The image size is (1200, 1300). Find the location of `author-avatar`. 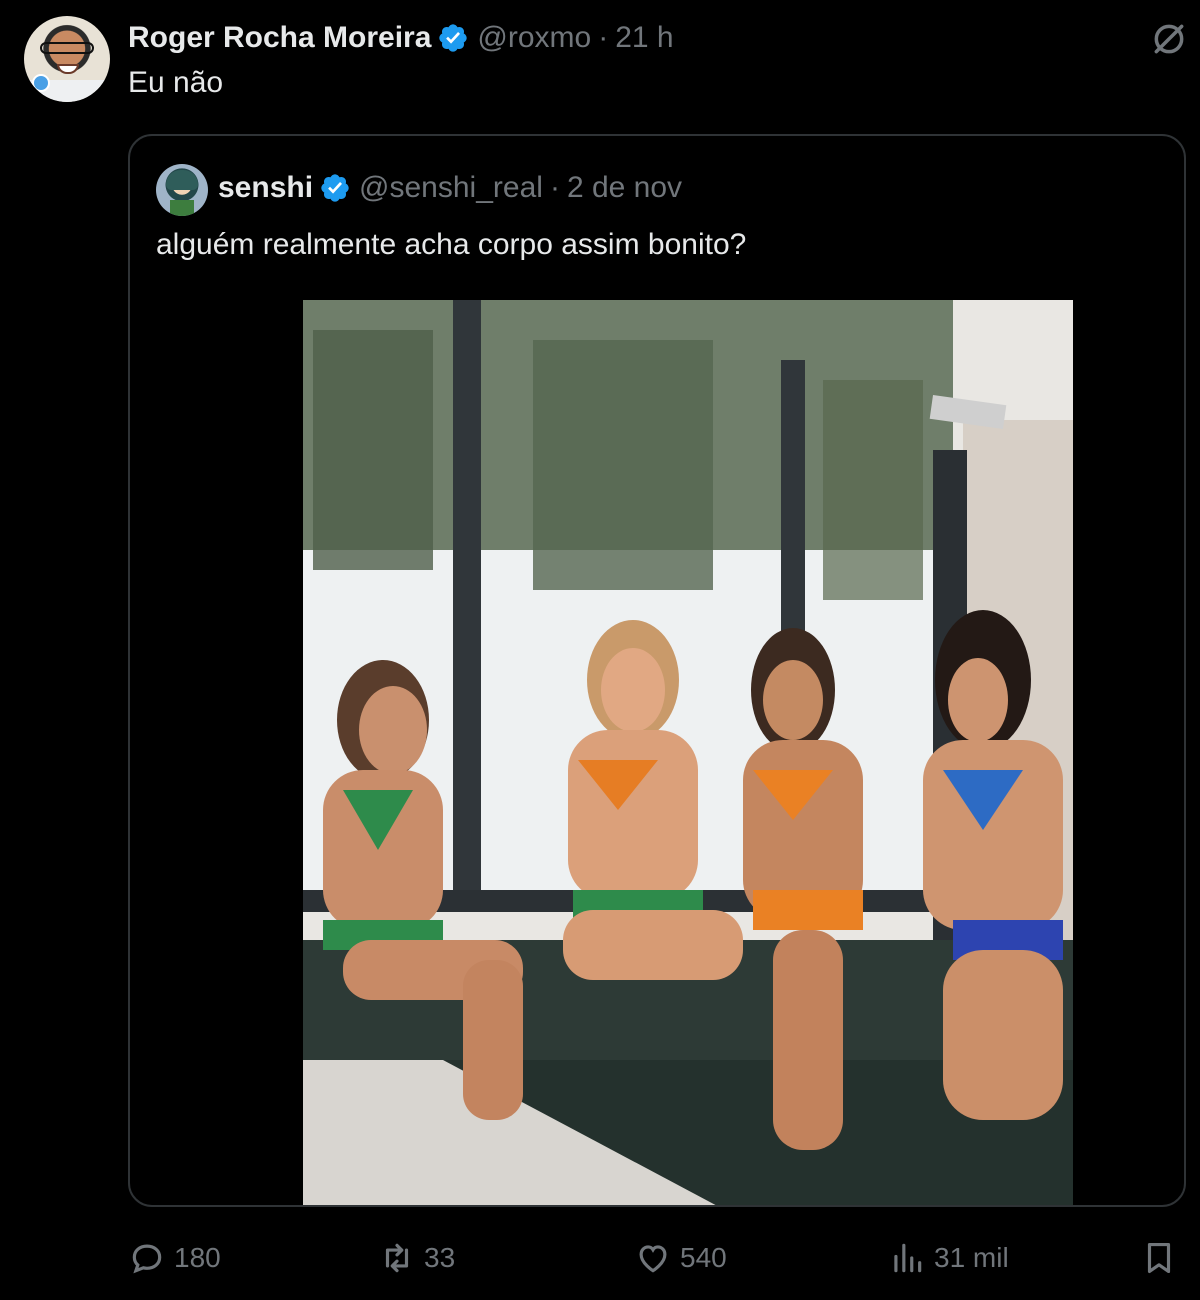

author-avatar is located at coordinates (67, 59).